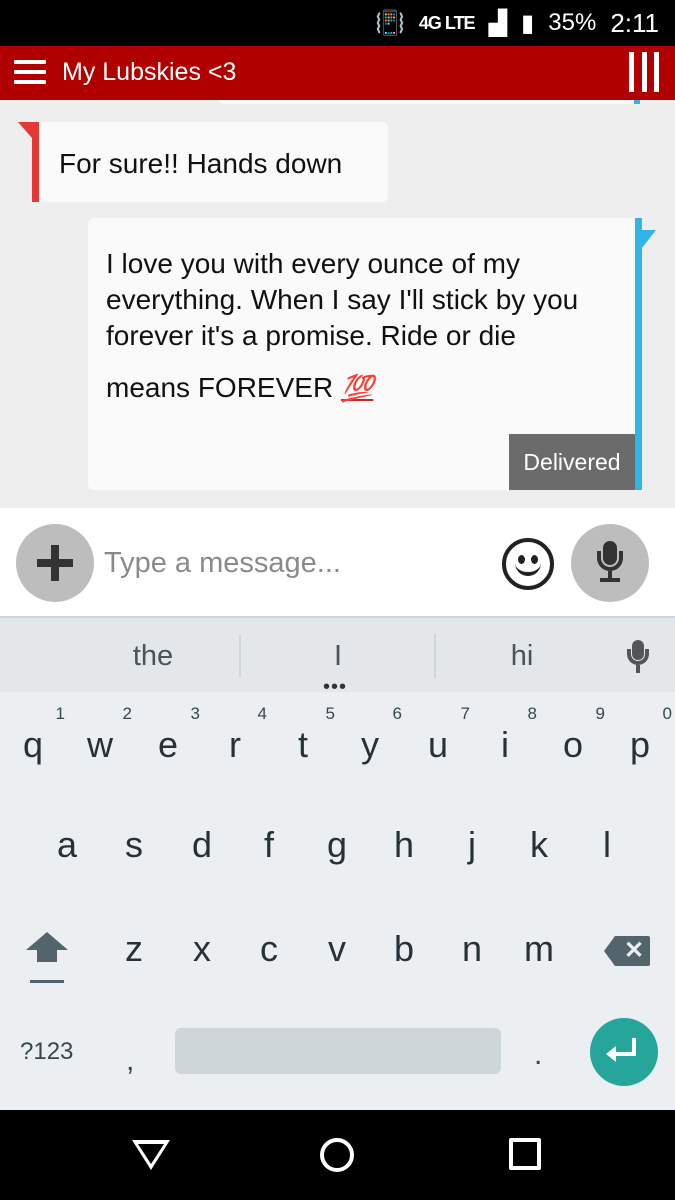 The height and width of the screenshot is (1200, 675). Describe the element at coordinates (638, 354) in the screenshot. I see `outgoing-stripe` at that location.